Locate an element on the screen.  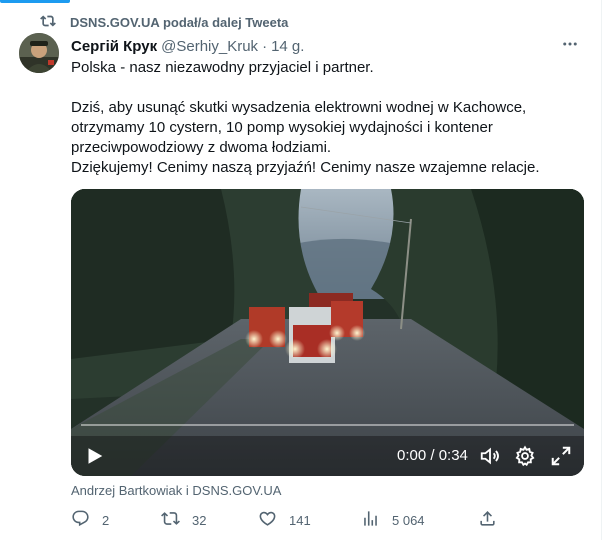
views-button: 5 064 is located at coordinates (393, 520).